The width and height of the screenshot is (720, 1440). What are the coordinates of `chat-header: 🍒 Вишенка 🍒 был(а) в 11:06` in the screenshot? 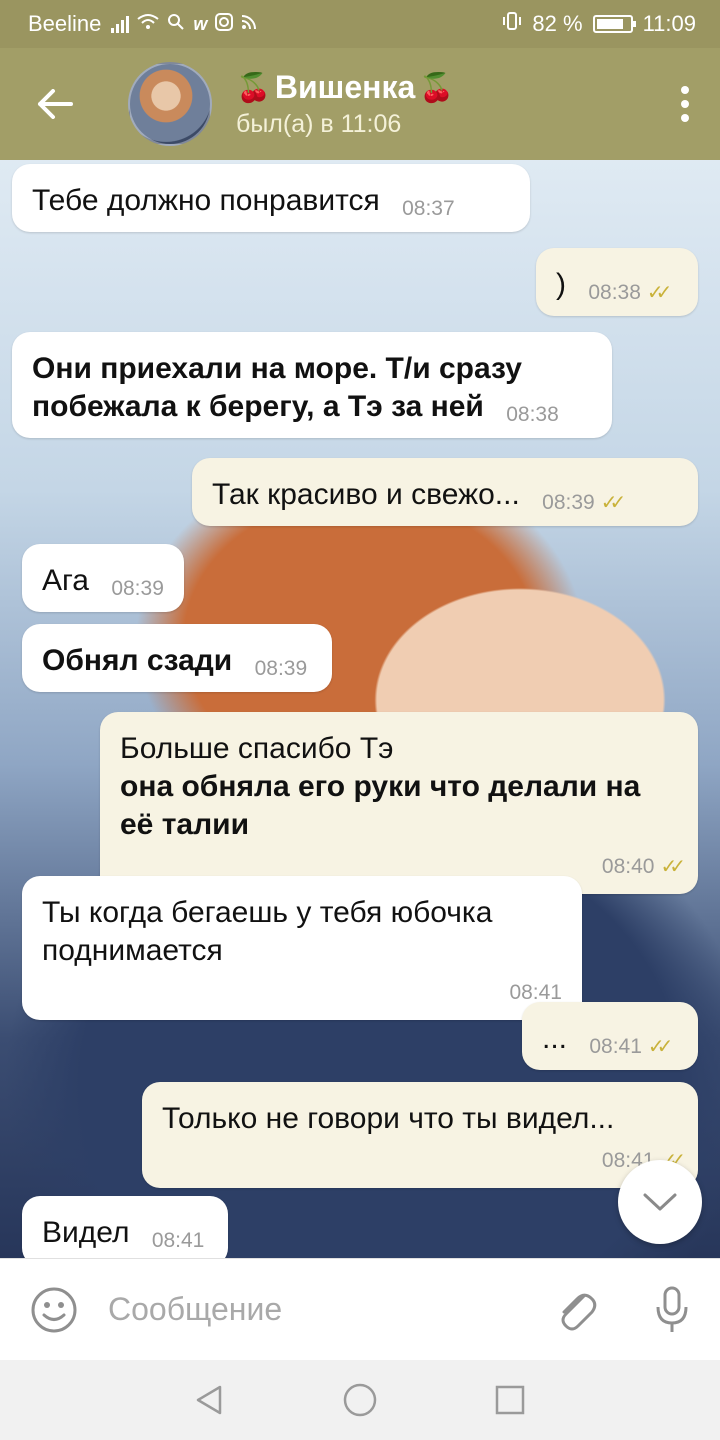 It's located at (360, 104).